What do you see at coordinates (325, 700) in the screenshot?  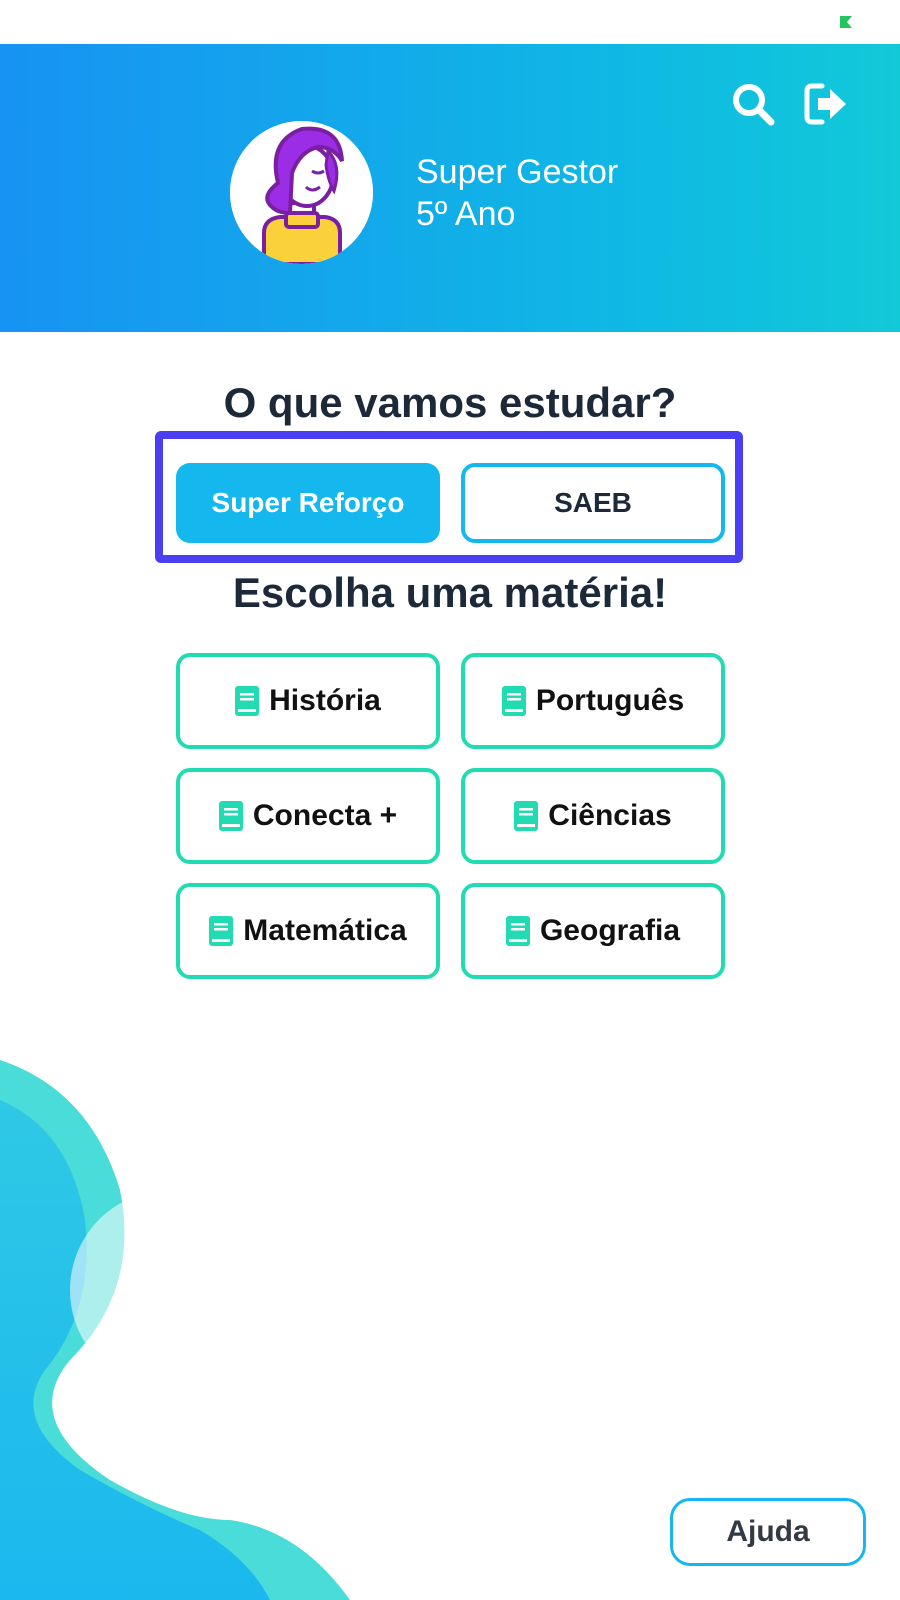 I see `subject-label: História` at bounding box center [325, 700].